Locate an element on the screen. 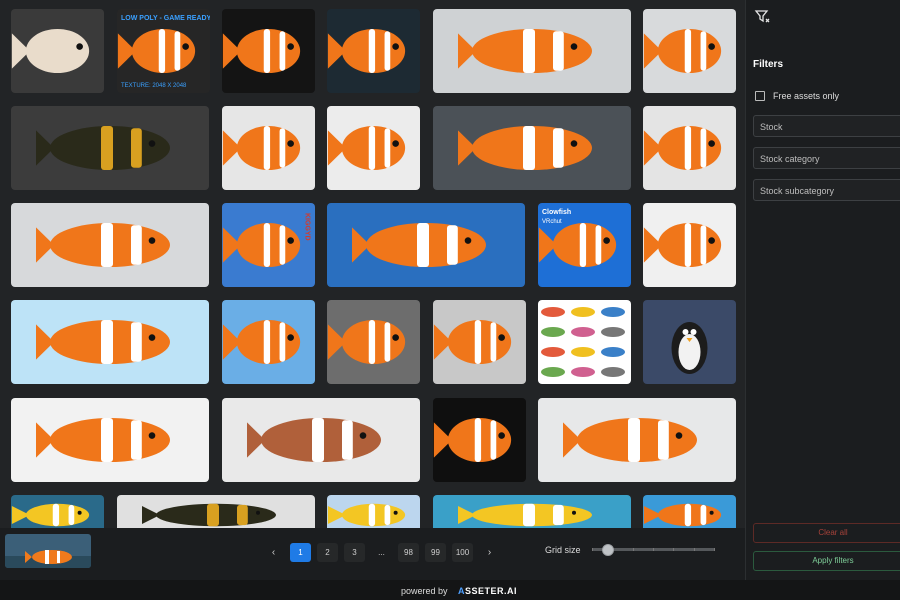 The height and width of the screenshot is (600, 900). pagination: ‹ 1 2 3 ... 98 99 100 › is located at coordinates (381, 552).